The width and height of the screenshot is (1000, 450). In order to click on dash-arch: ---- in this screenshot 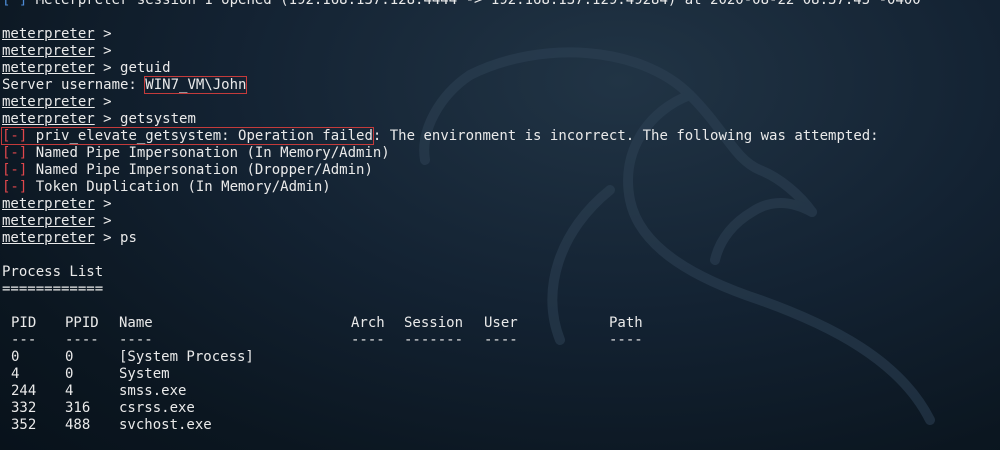, I will do `click(368, 340)`.